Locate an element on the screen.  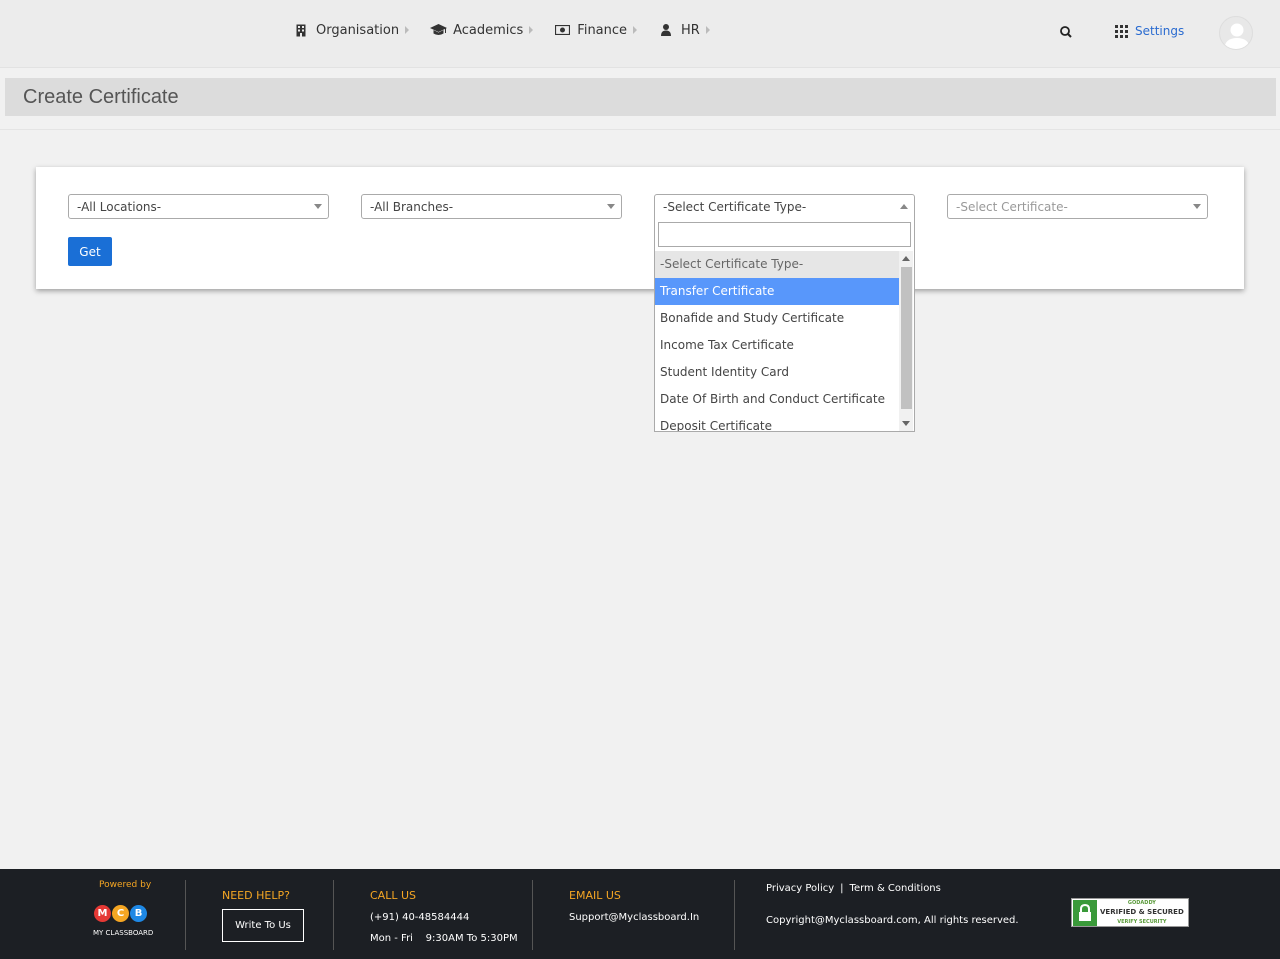
certificate-type-select: -Select Certificate Type- is located at coordinates (784, 206).